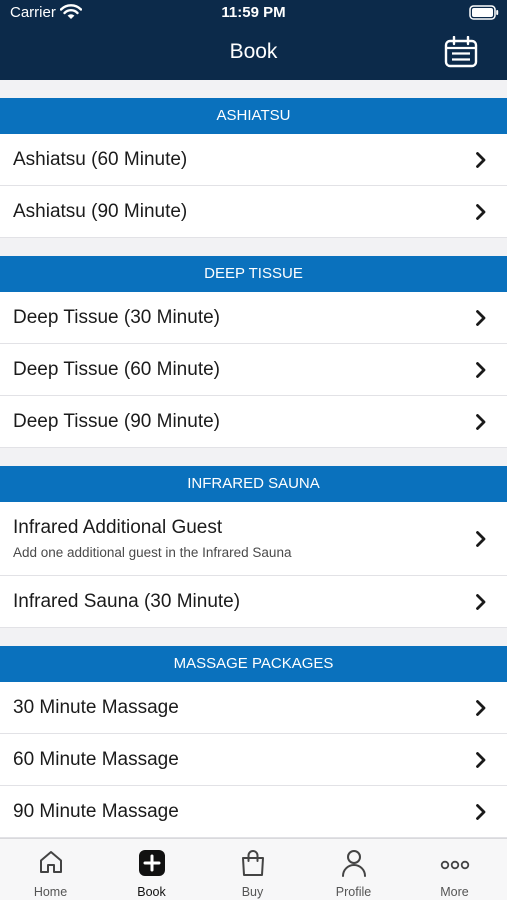  I want to click on list-item: Deep Tissue (90 Minute), so click(253, 422).